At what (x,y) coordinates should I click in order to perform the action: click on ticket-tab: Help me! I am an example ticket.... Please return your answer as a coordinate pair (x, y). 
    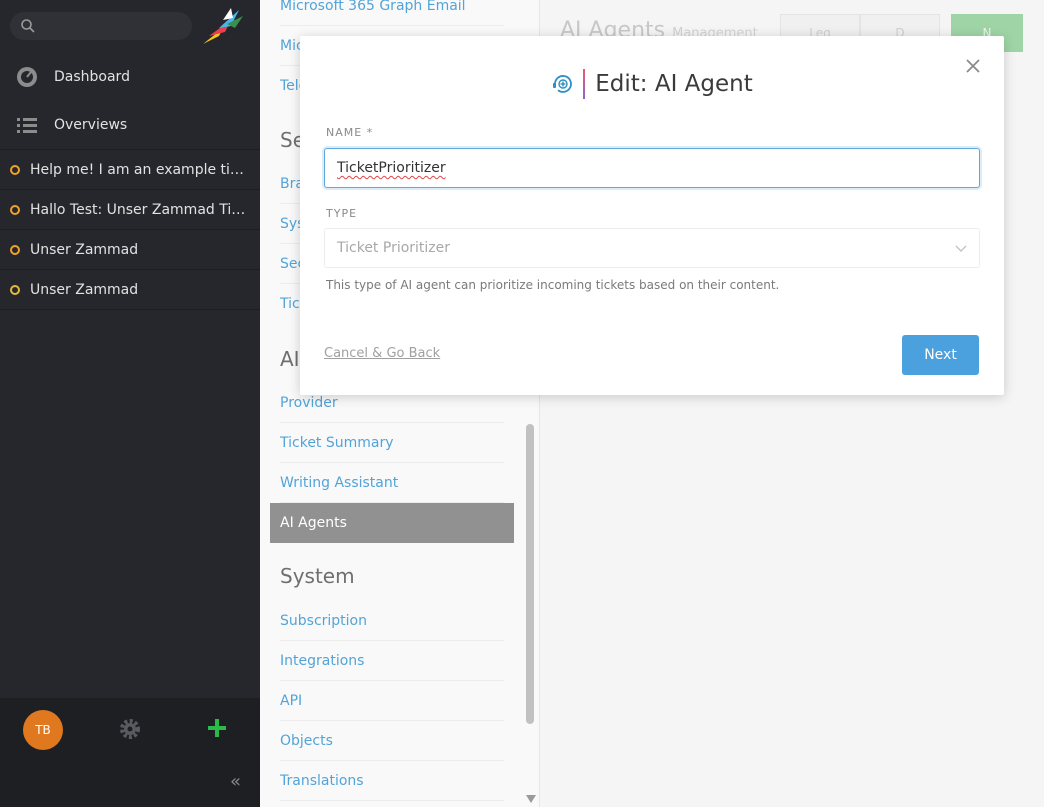
    Looking at the image, I should click on (130, 170).